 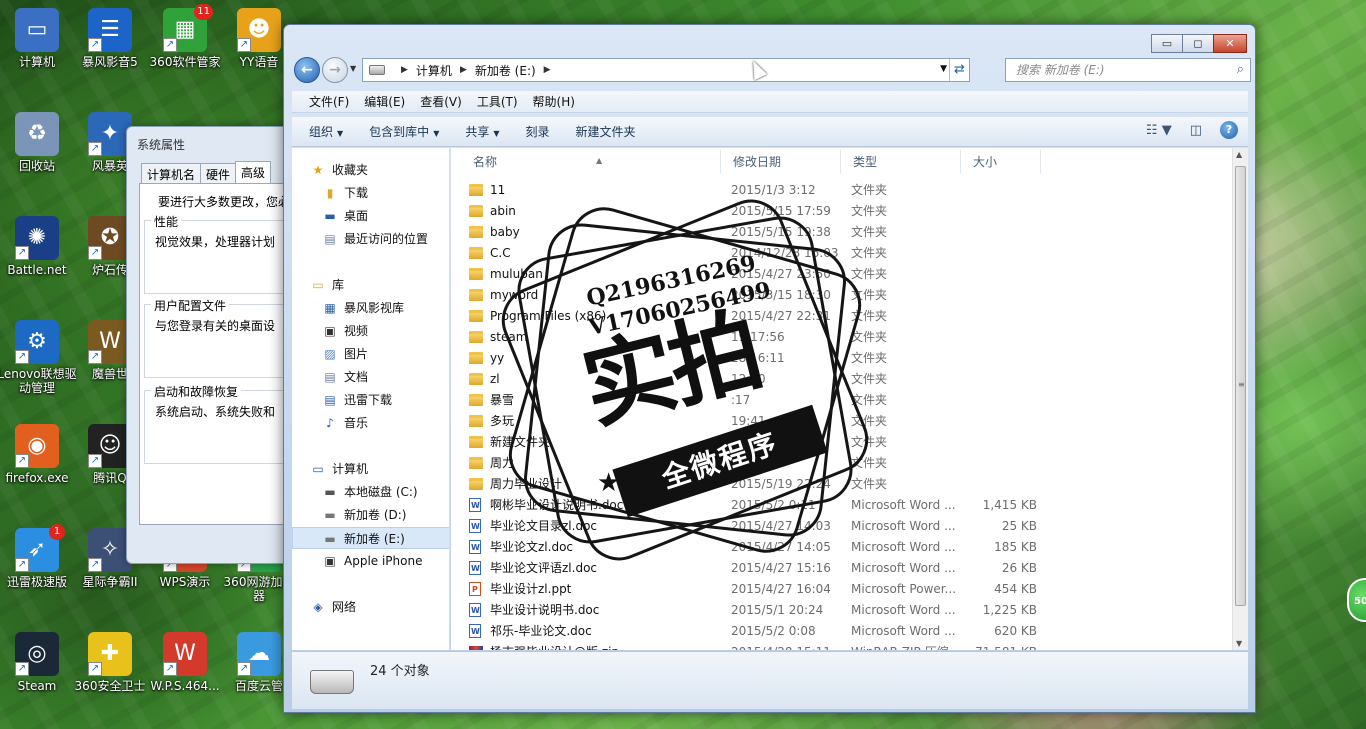 What do you see at coordinates (110, 662) in the screenshot?
I see `desktop-shortcut: ✚ ↗ 360安全卫士` at bounding box center [110, 662].